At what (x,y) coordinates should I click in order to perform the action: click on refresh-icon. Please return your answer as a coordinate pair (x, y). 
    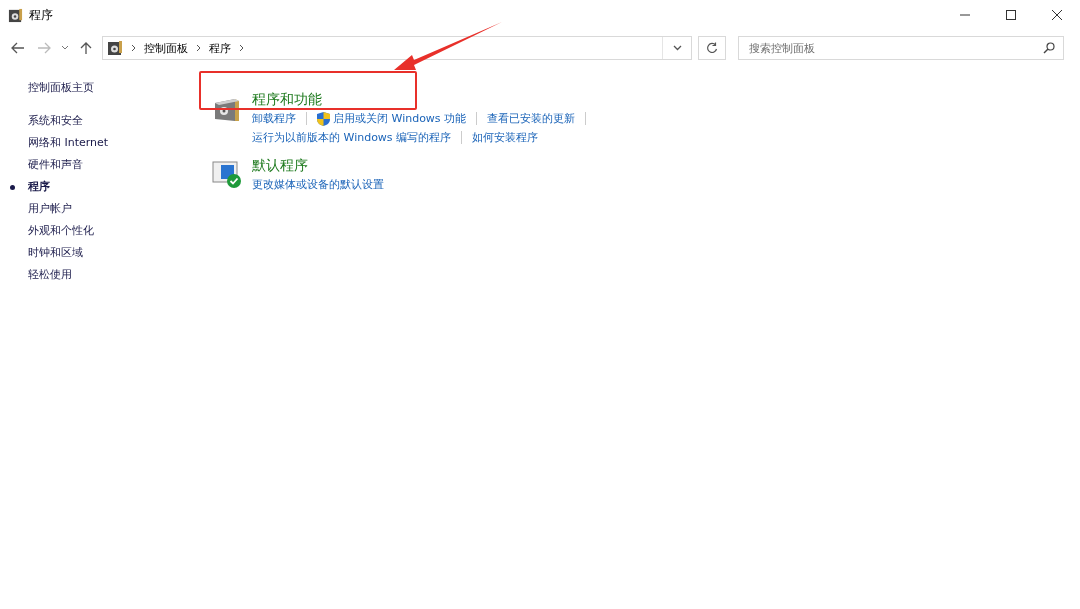
    Looking at the image, I should click on (712, 48).